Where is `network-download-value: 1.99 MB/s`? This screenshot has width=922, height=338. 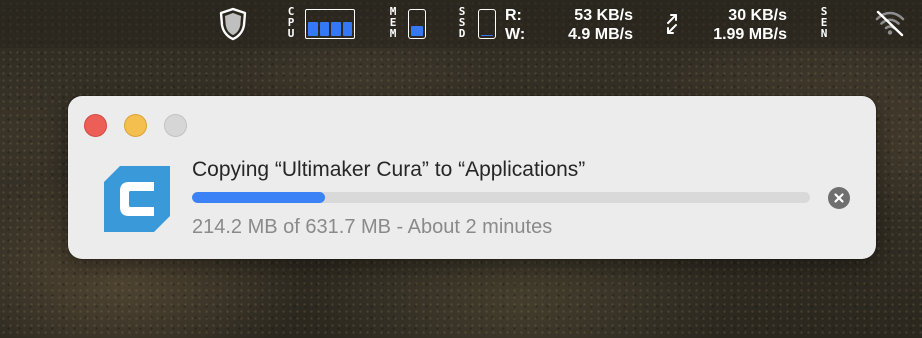 network-download-value: 1.99 MB/s is located at coordinates (750, 34).